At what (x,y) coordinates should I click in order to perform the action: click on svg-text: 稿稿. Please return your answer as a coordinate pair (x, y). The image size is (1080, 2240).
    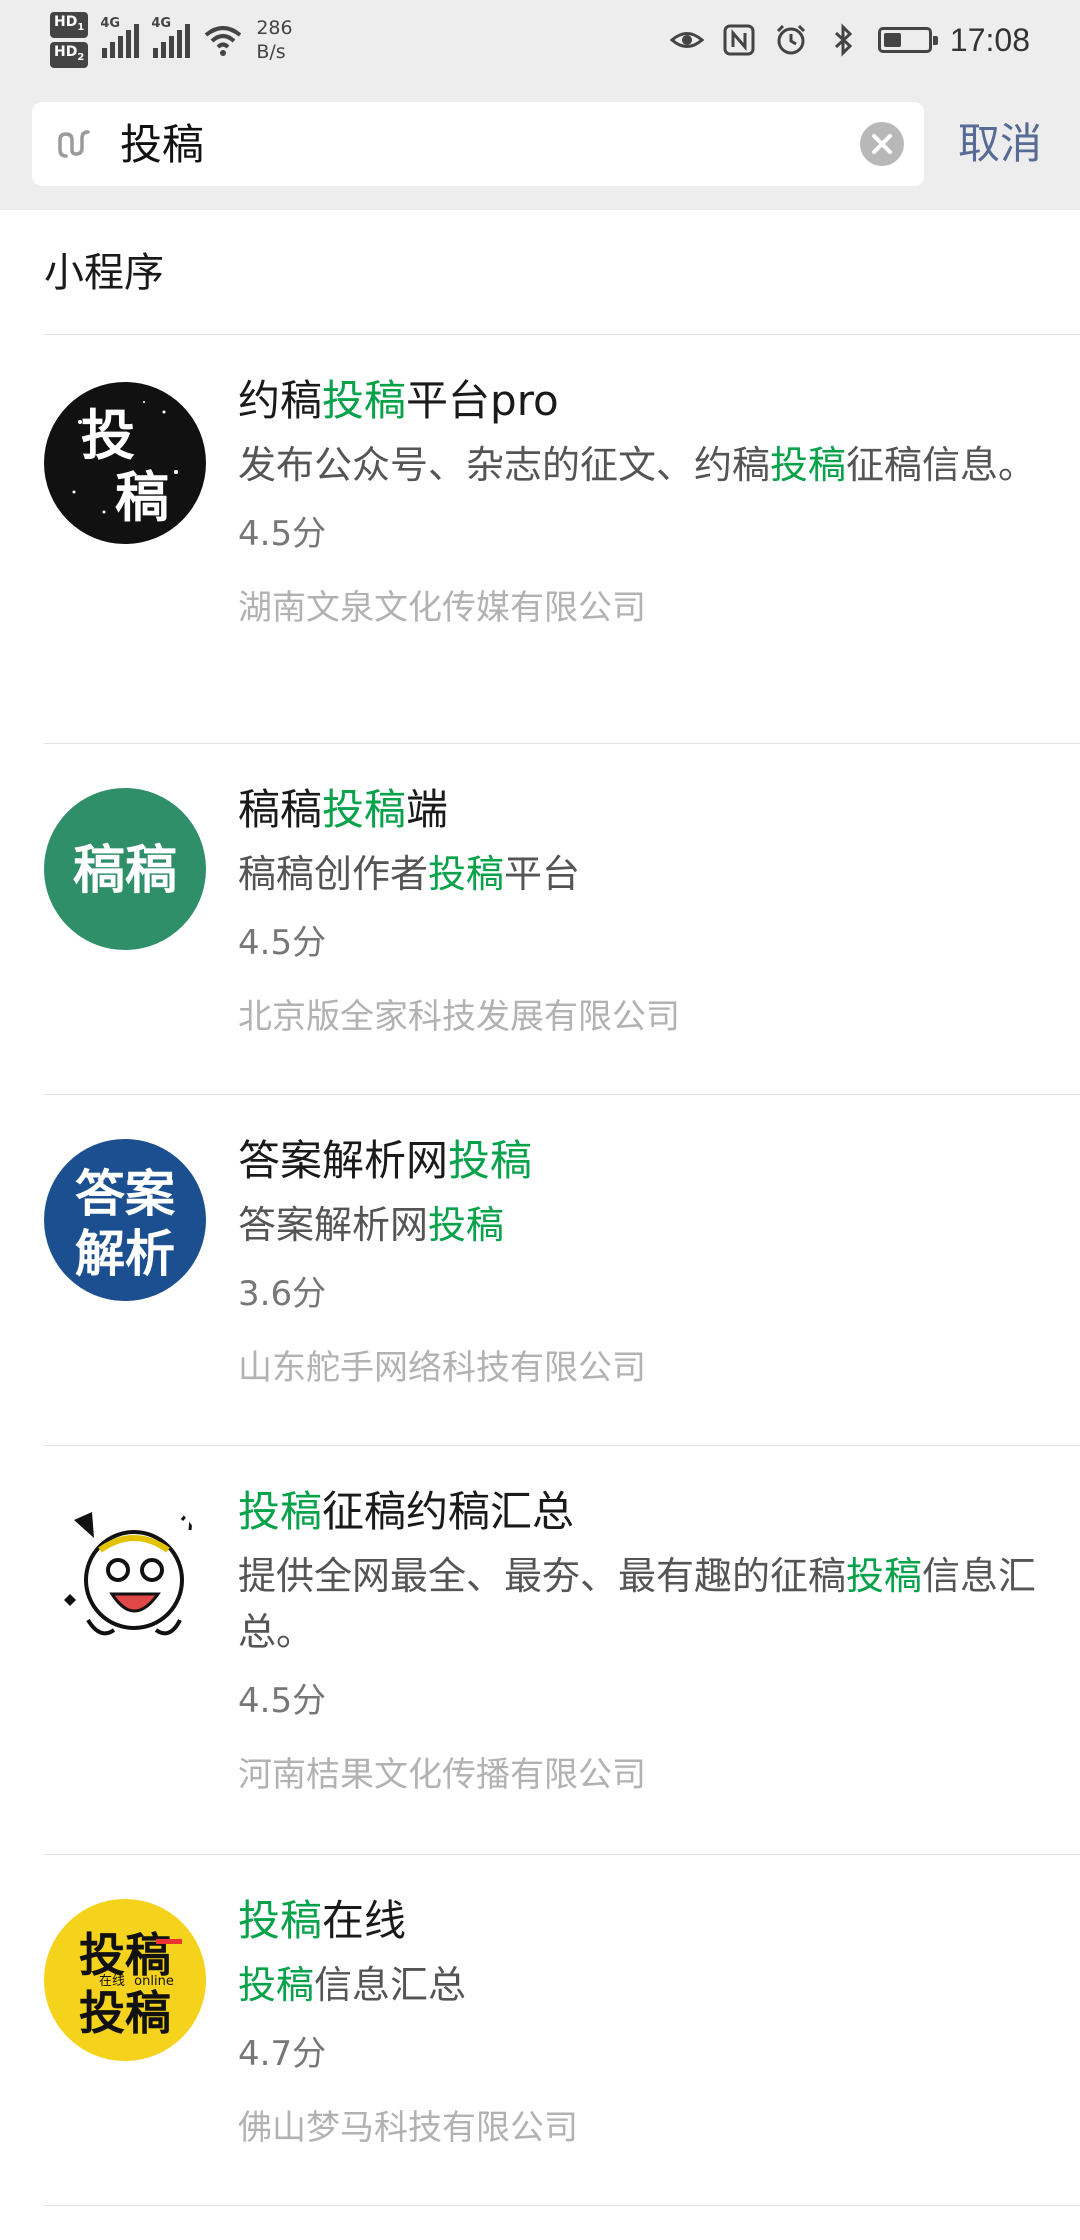
    Looking at the image, I should click on (125, 871).